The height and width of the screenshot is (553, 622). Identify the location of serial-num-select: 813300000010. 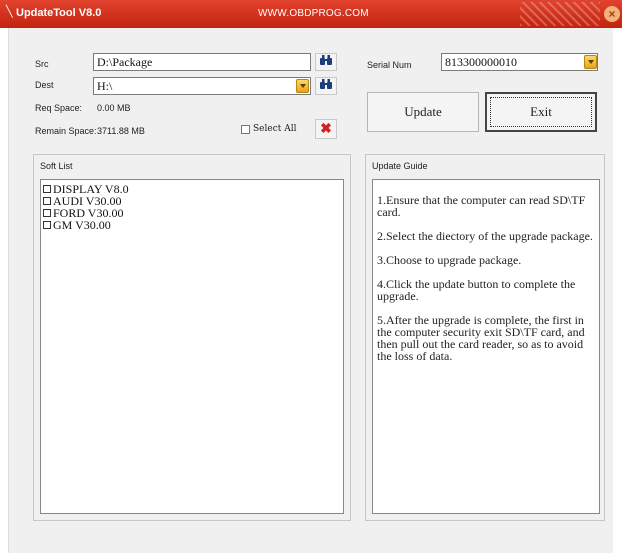
(519, 62).